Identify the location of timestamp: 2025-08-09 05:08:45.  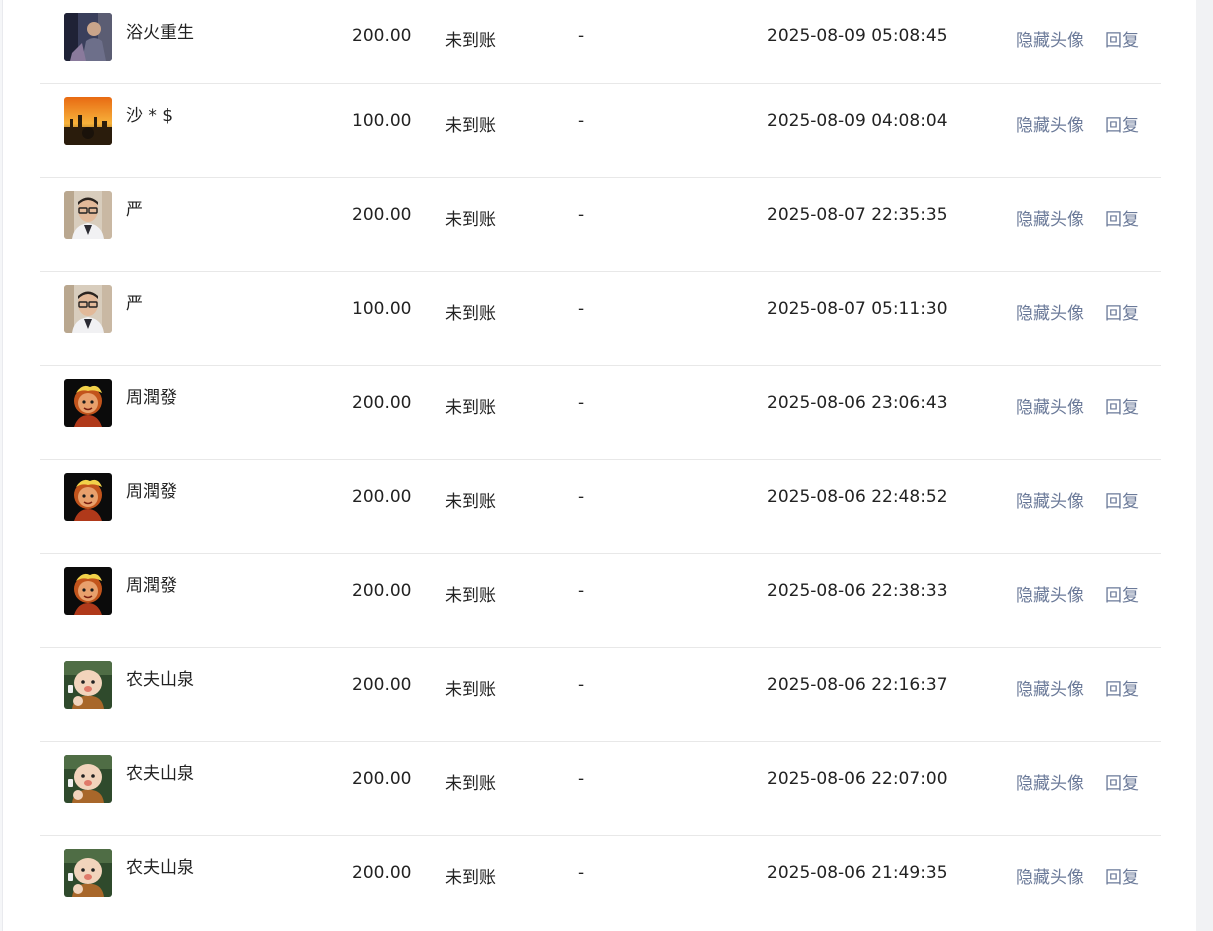
(857, 36).